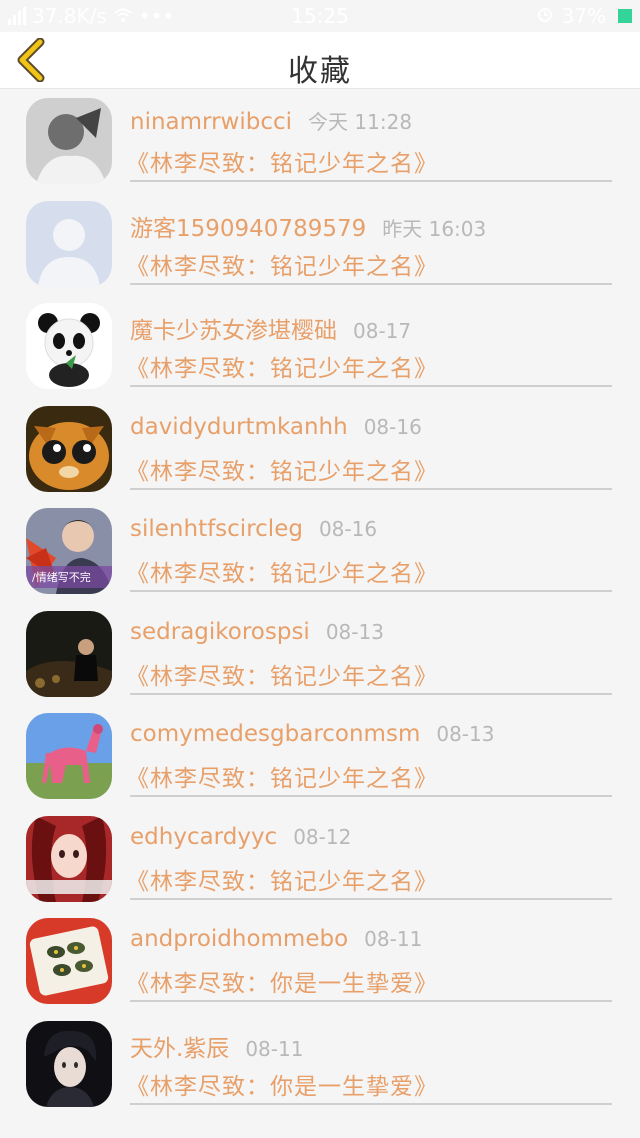 The image size is (640, 1138). Describe the element at coordinates (220, 632) in the screenshot. I see `user-name: sedragikorospsi` at that location.